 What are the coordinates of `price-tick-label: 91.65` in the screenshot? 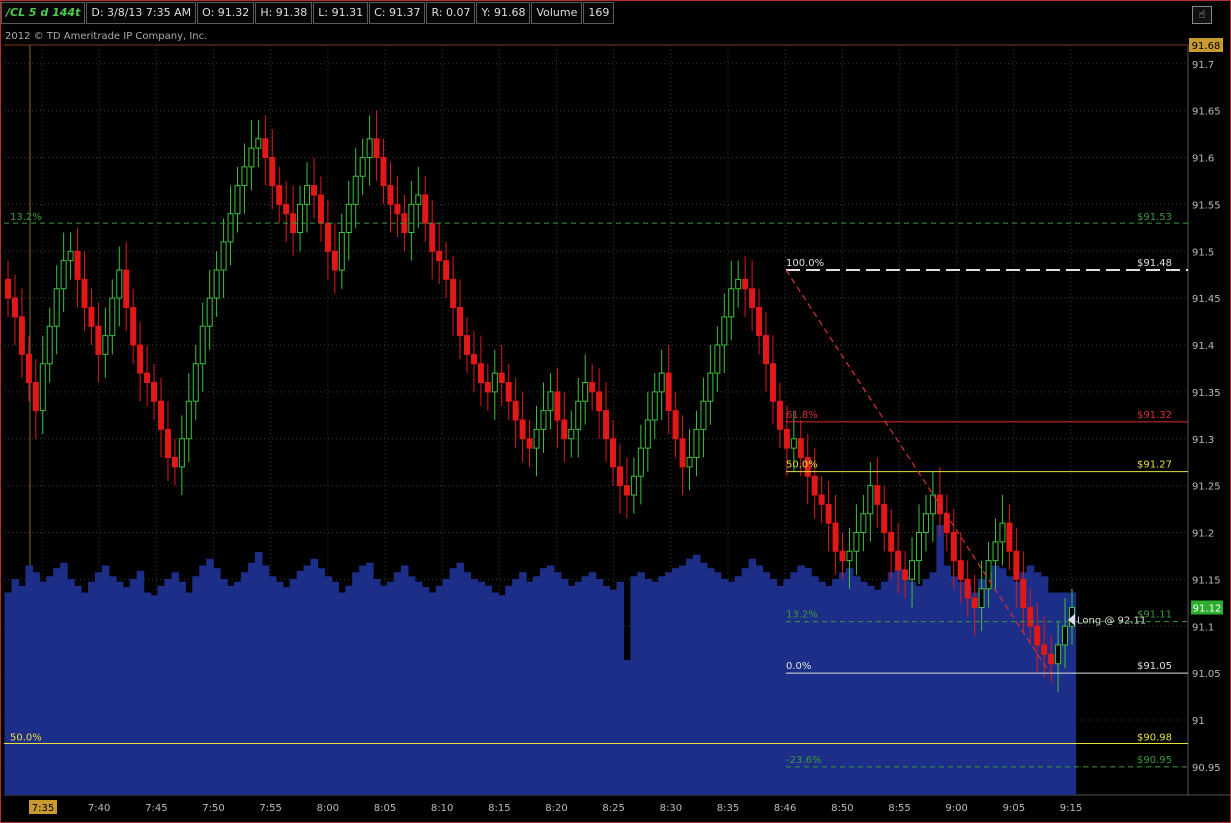 It's located at (1206, 112).